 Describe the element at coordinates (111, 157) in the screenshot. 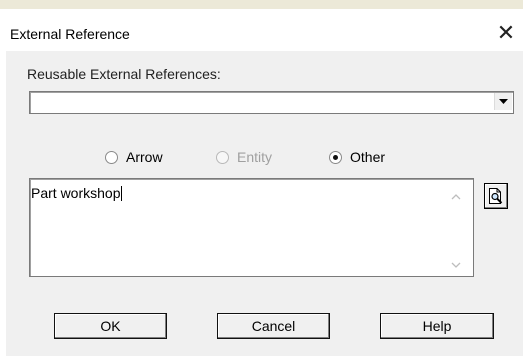

I see `radio-arrow-indicator` at that location.